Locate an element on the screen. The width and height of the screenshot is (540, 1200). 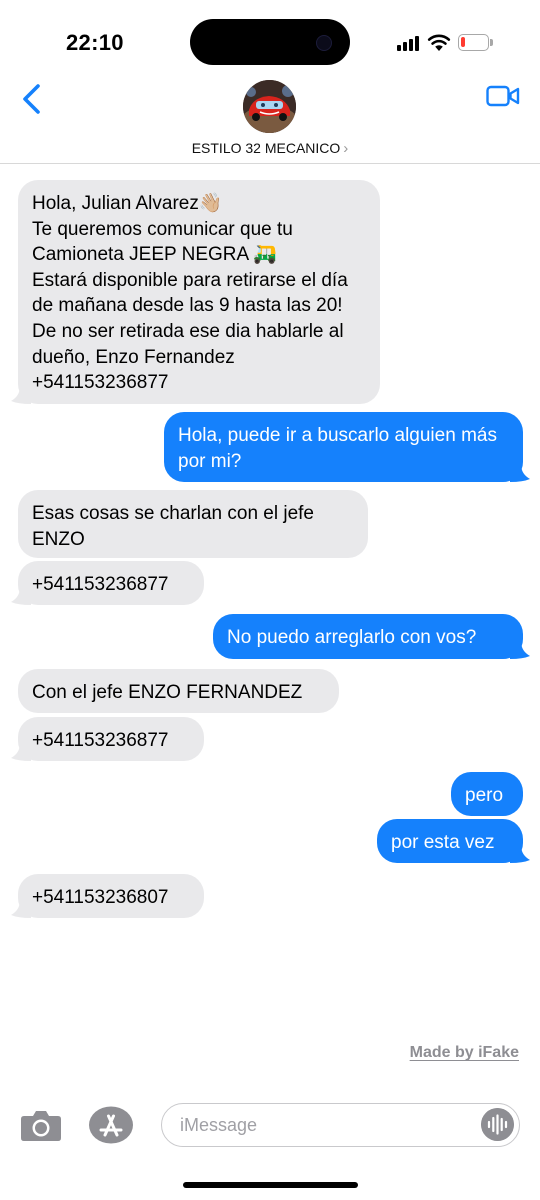
car-avatar-icon is located at coordinates (269, 106).